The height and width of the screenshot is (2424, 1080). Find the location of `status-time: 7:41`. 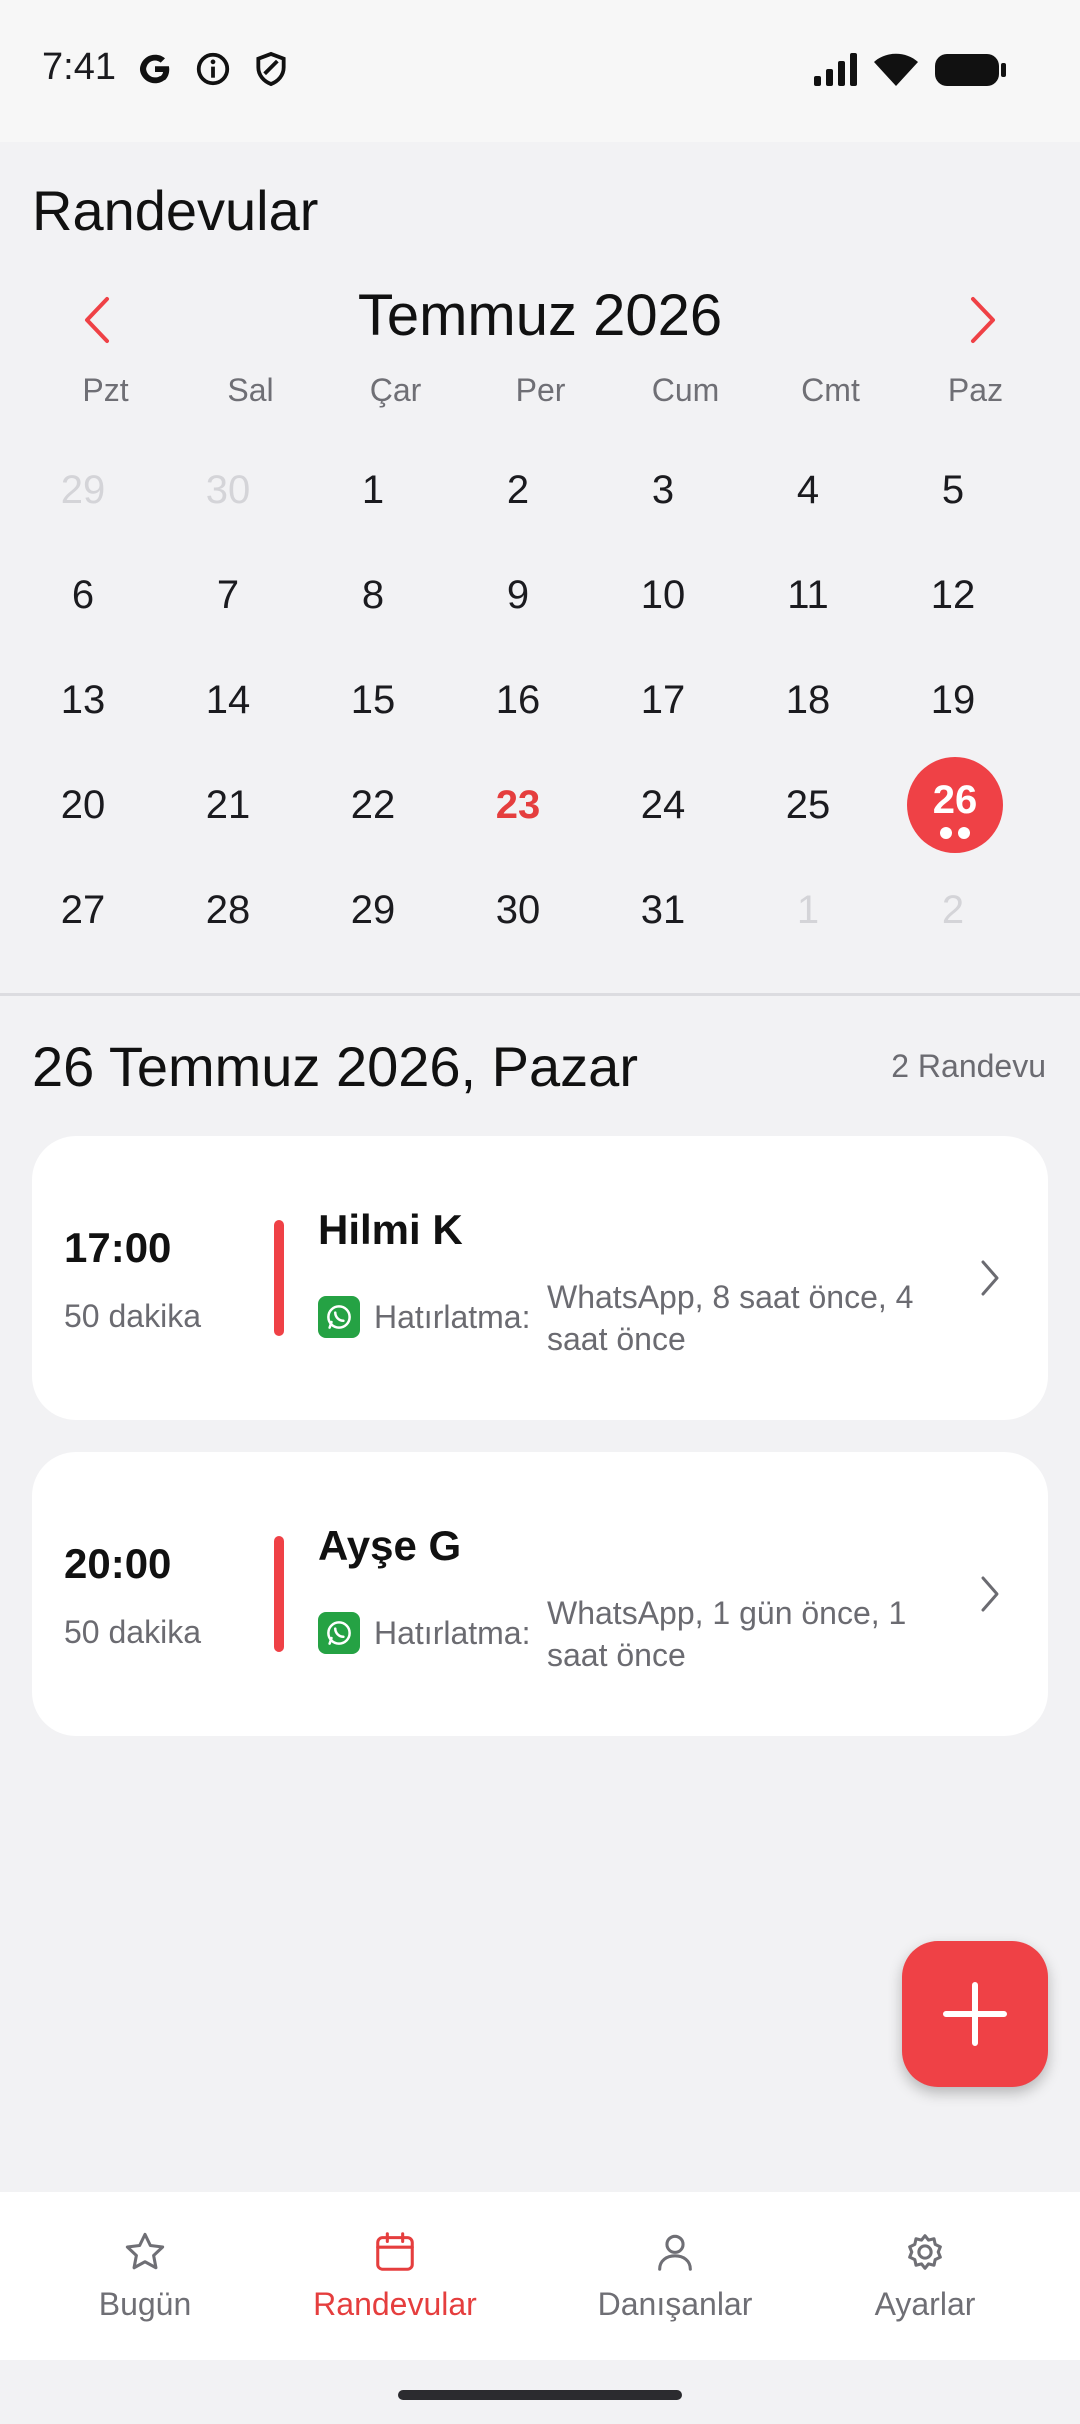

status-time: 7:41 is located at coordinates (79, 67).